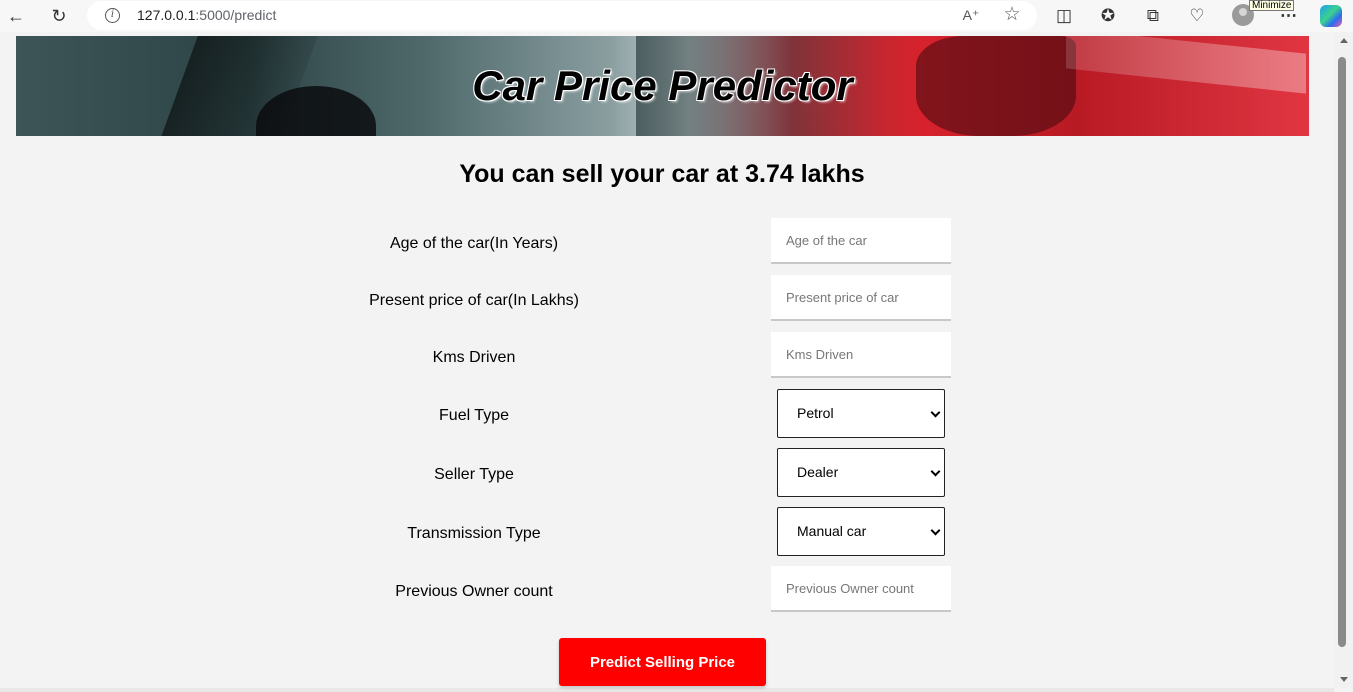  Describe the element at coordinates (815, 413) in the screenshot. I see `fuel-type-value: Petrol` at that location.